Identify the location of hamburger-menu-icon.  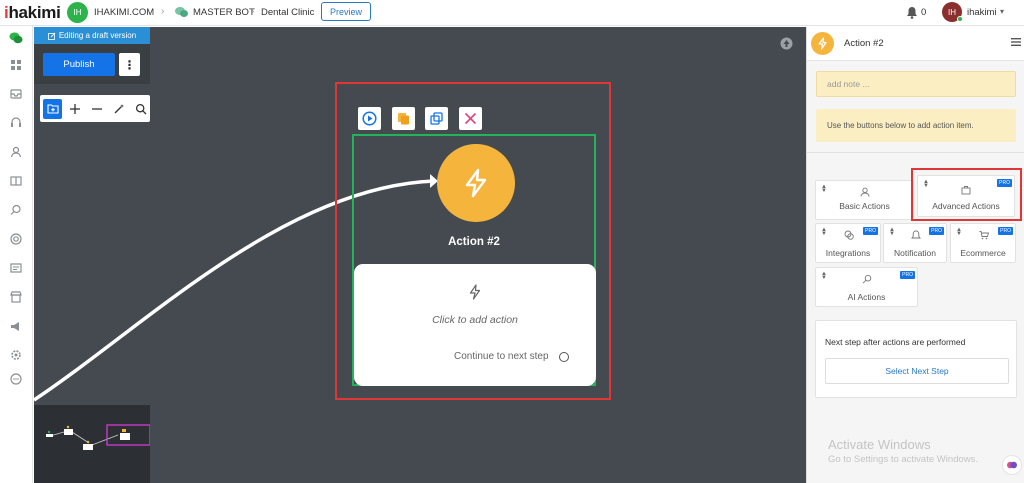
(1016, 42).